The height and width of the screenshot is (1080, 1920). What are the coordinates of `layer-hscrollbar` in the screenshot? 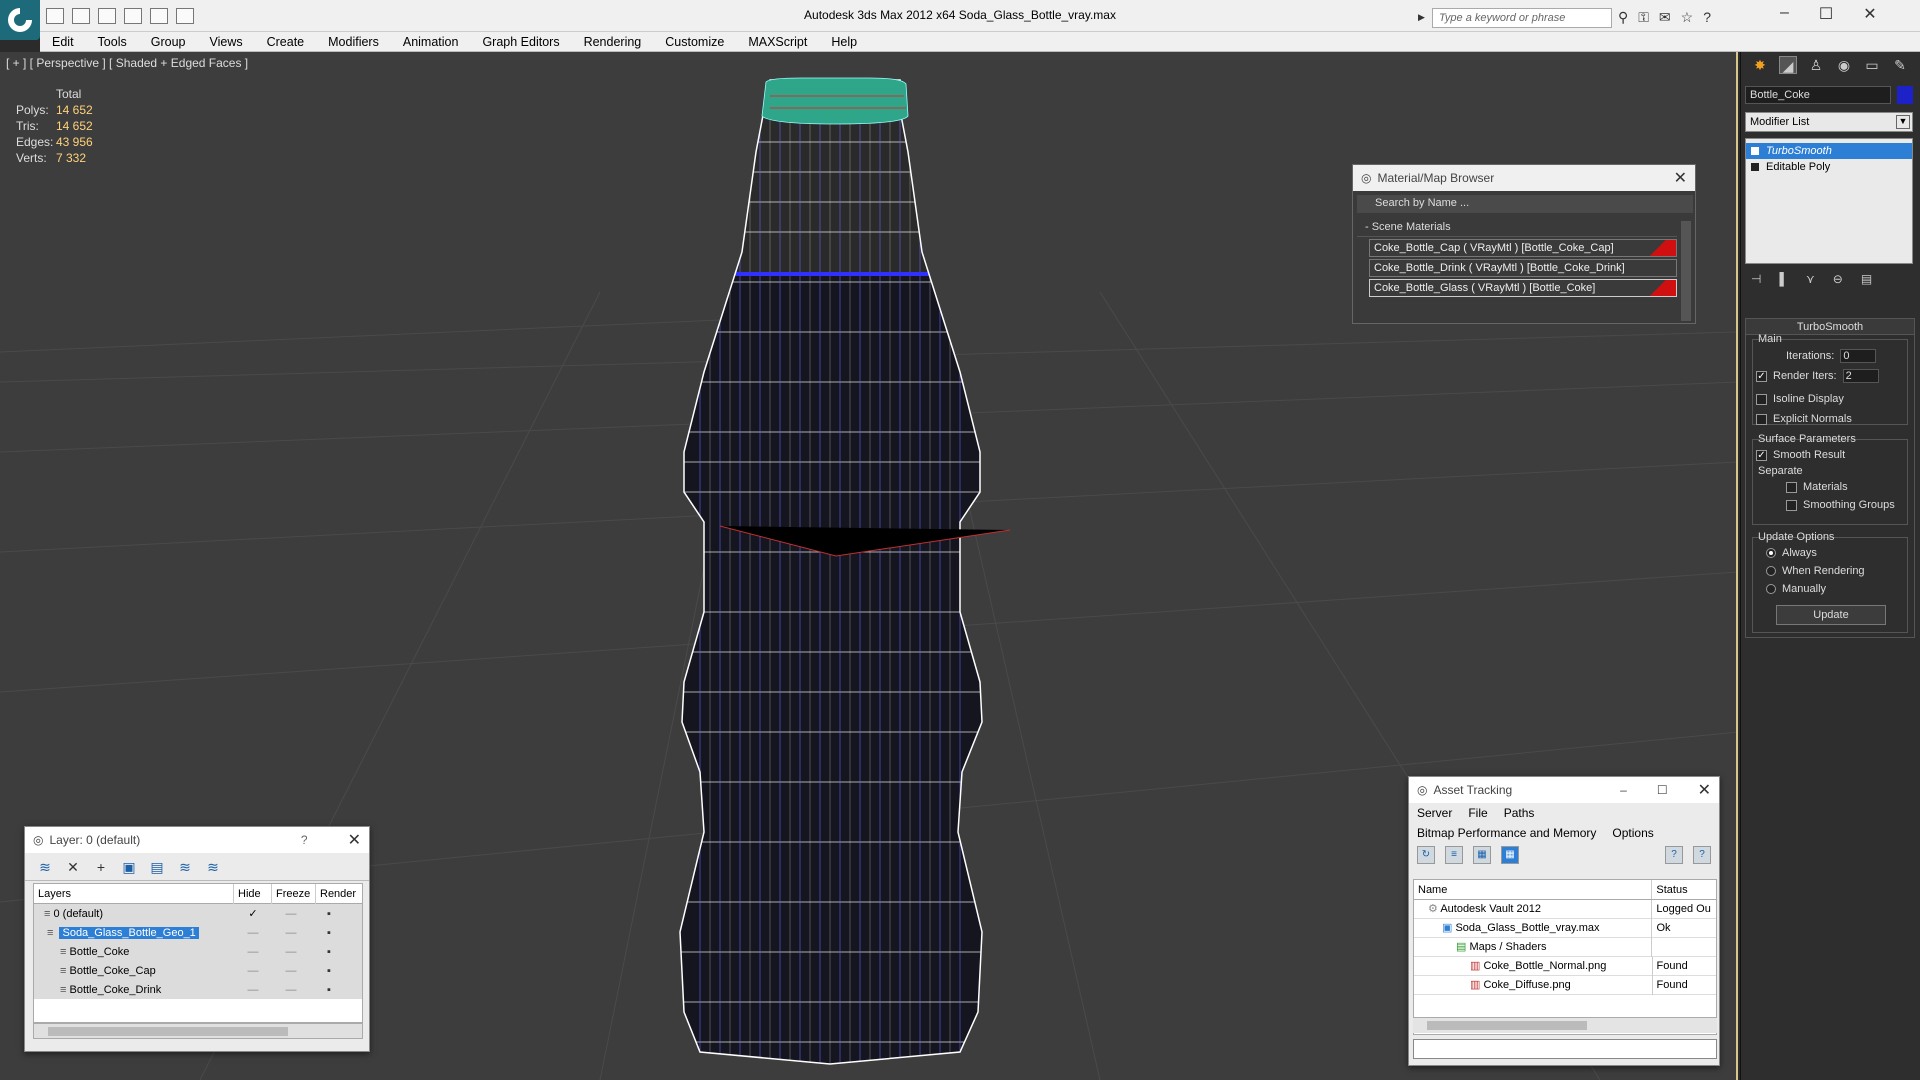 It's located at (198, 1031).